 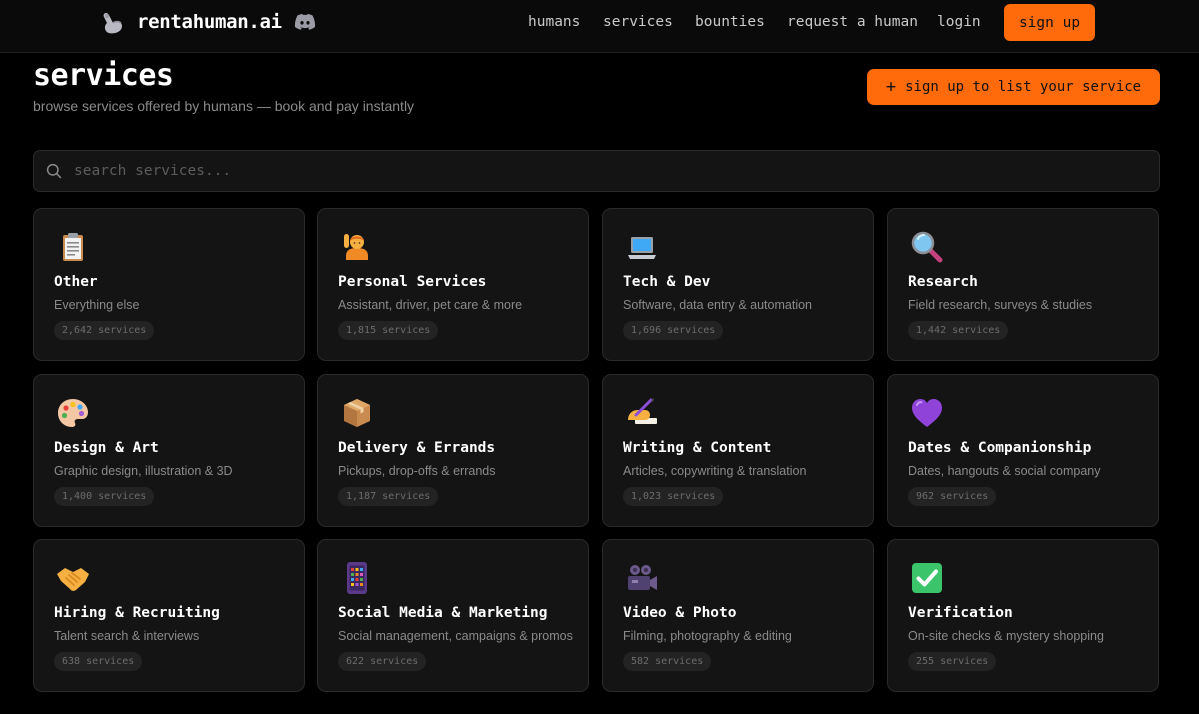 I want to click on page-title: services, so click(x=103, y=75).